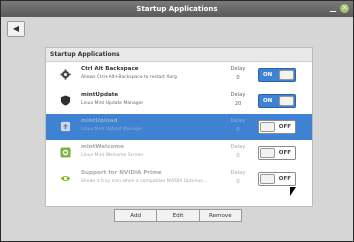 This screenshot has width=354, height=242. I want to click on app-description: Linux Mint Update Manager, so click(112, 103).